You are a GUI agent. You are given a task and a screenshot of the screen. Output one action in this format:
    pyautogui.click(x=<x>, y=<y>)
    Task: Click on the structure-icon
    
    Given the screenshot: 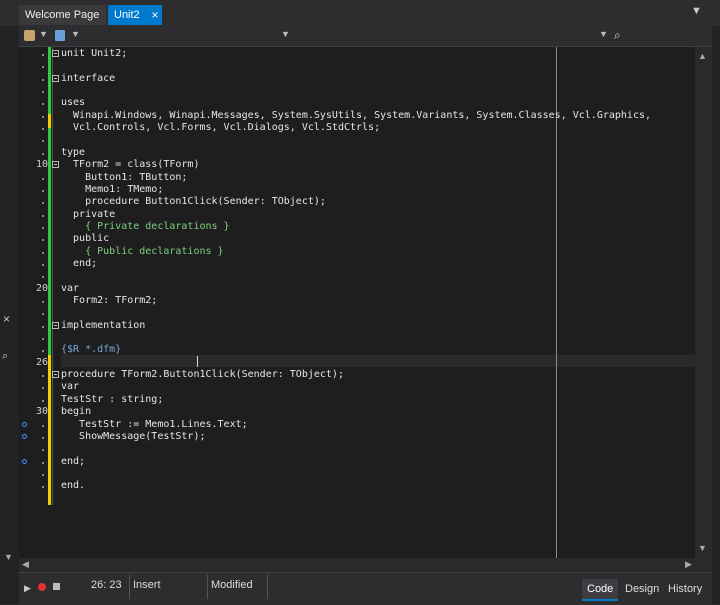 What is the action you would take?
    pyautogui.click(x=29, y=35)
    